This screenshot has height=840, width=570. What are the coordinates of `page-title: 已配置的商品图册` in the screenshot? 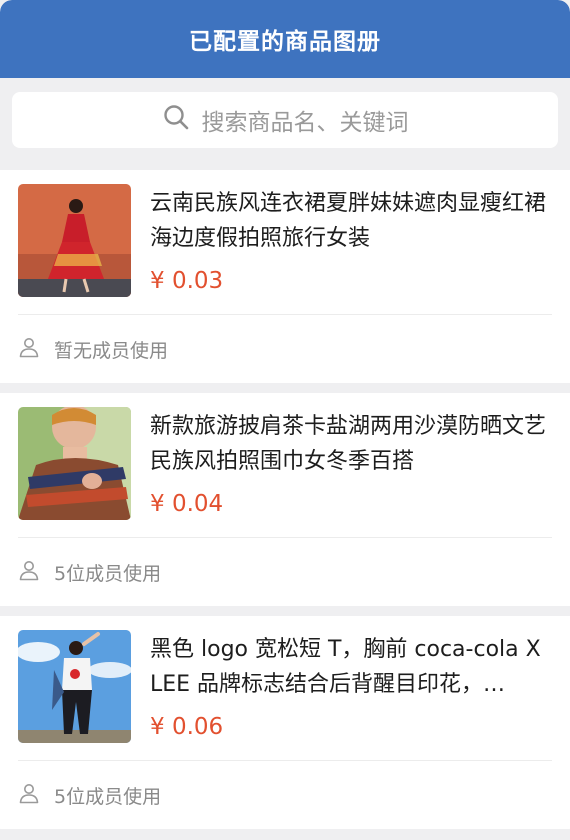 It's located at (285, 42).